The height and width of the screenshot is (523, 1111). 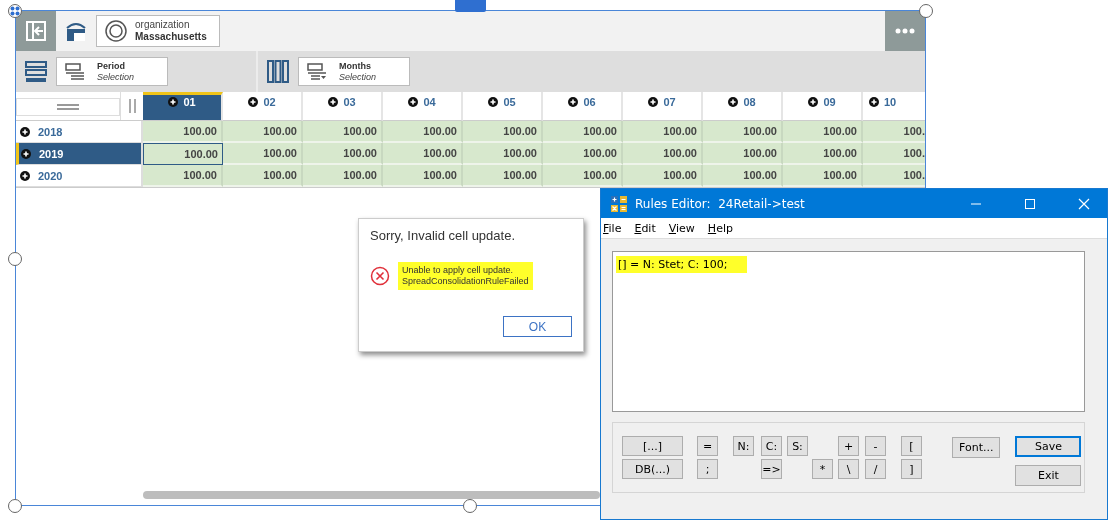 What do you see at coordinates (354, 71) in the screenshot?
I see `filter-selector: Months Selection` at bounding box center [354, 71].